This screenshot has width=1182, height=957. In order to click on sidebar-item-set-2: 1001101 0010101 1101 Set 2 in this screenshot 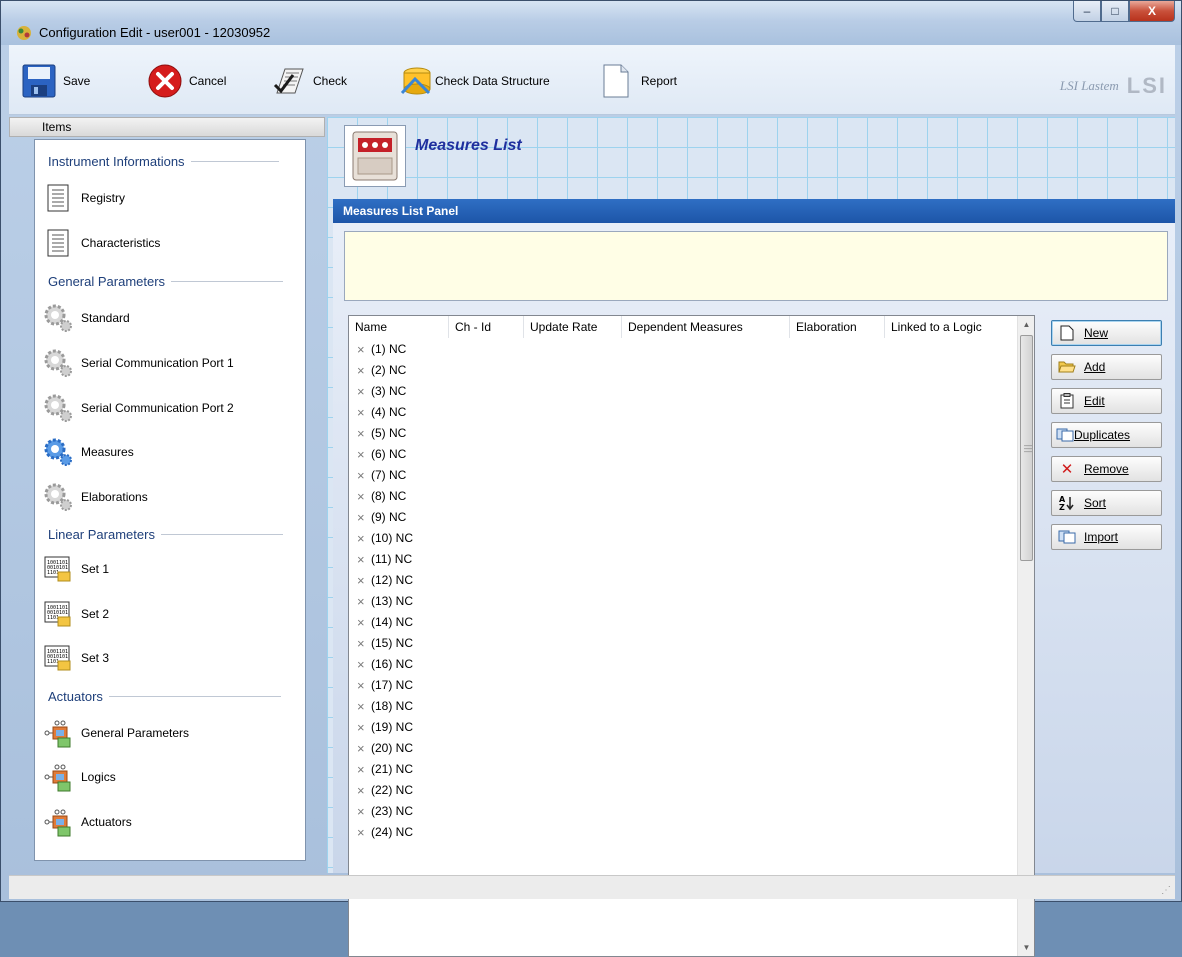, I will do `click(76, 614)`.